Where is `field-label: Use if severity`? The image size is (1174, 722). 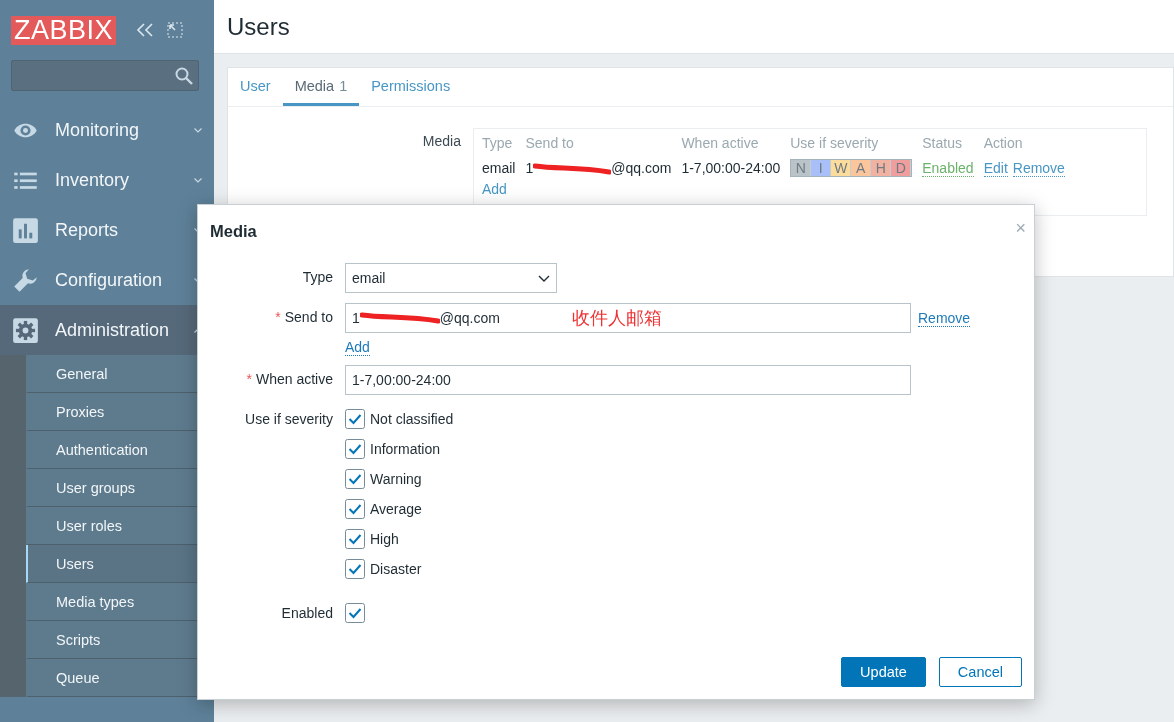
field-label: Use if severity is located at coordinates (288, 419).